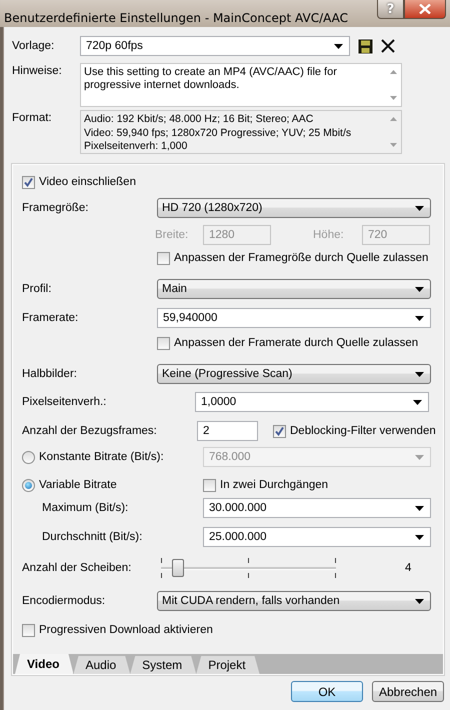 The height and width of the screenshot is (710, 450). What do you see at coordinates (296, 343) in the screenshot?
I see `checkbox-label: Anpassen der Framerate durch Quelle zulassen` at bounding box center [296, 343].